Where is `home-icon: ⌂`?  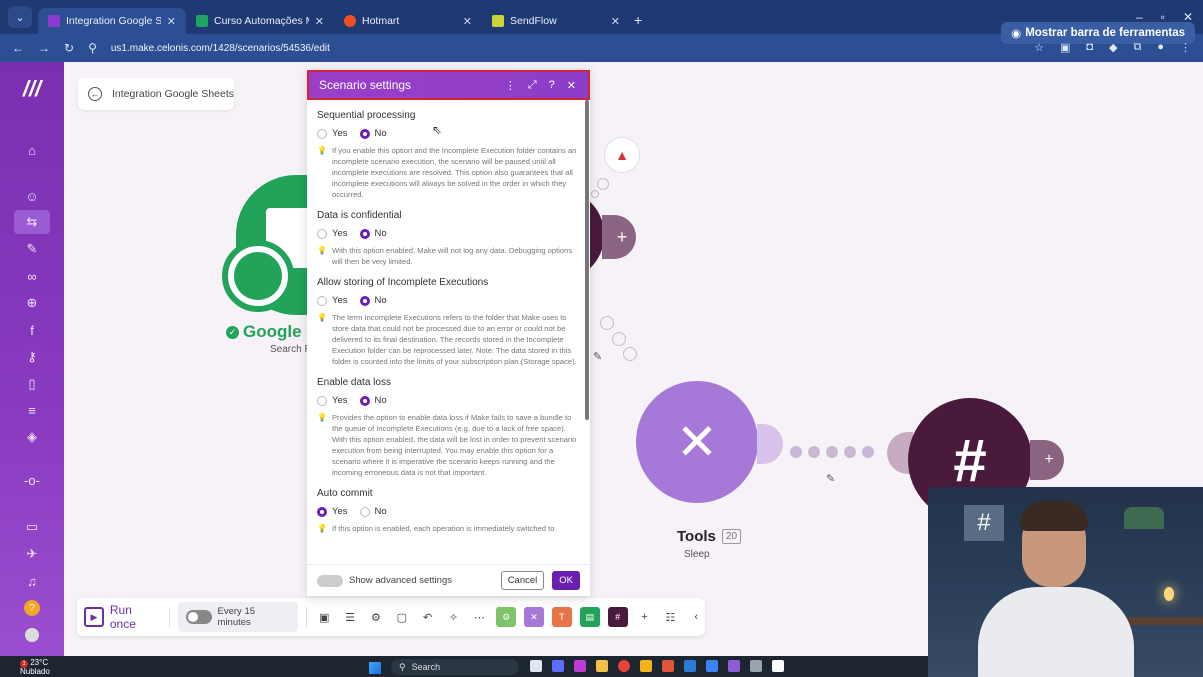 home-icon: ⌂ is located at coordinates (32, 150).